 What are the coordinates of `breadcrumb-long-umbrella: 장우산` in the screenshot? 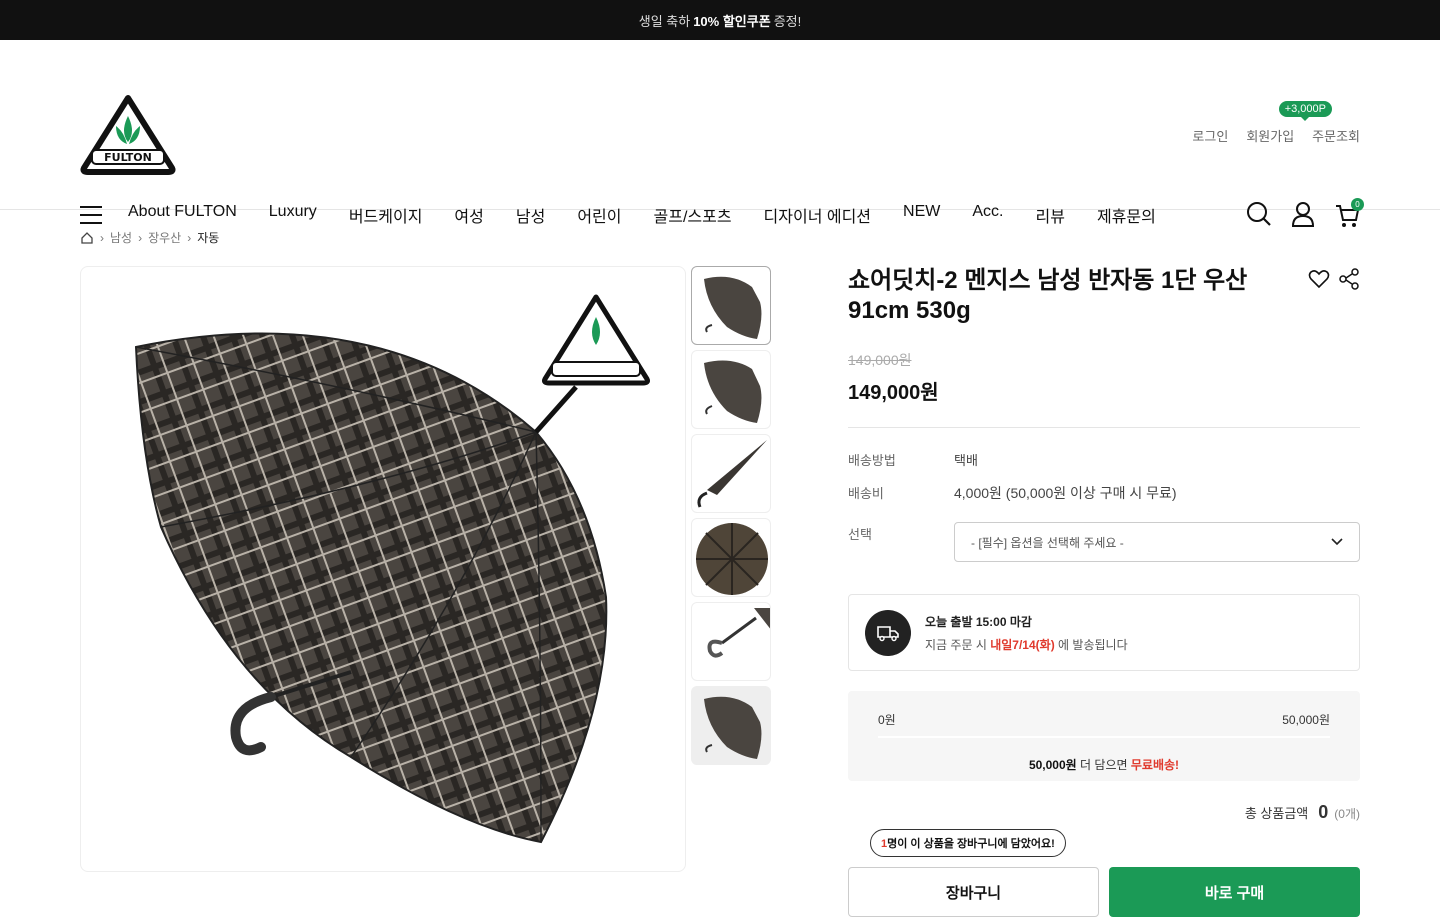 It's located at (164, 237).